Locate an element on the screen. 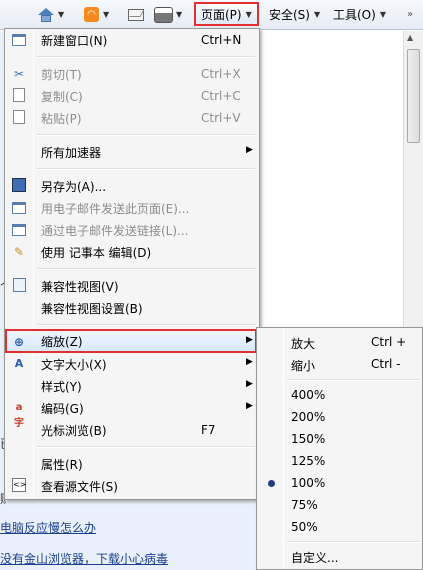 Image resolution: width=423 pixels, height=570 pixels. menu-item-shortcut: Ctrl+V is located at coordinates (221, 118).